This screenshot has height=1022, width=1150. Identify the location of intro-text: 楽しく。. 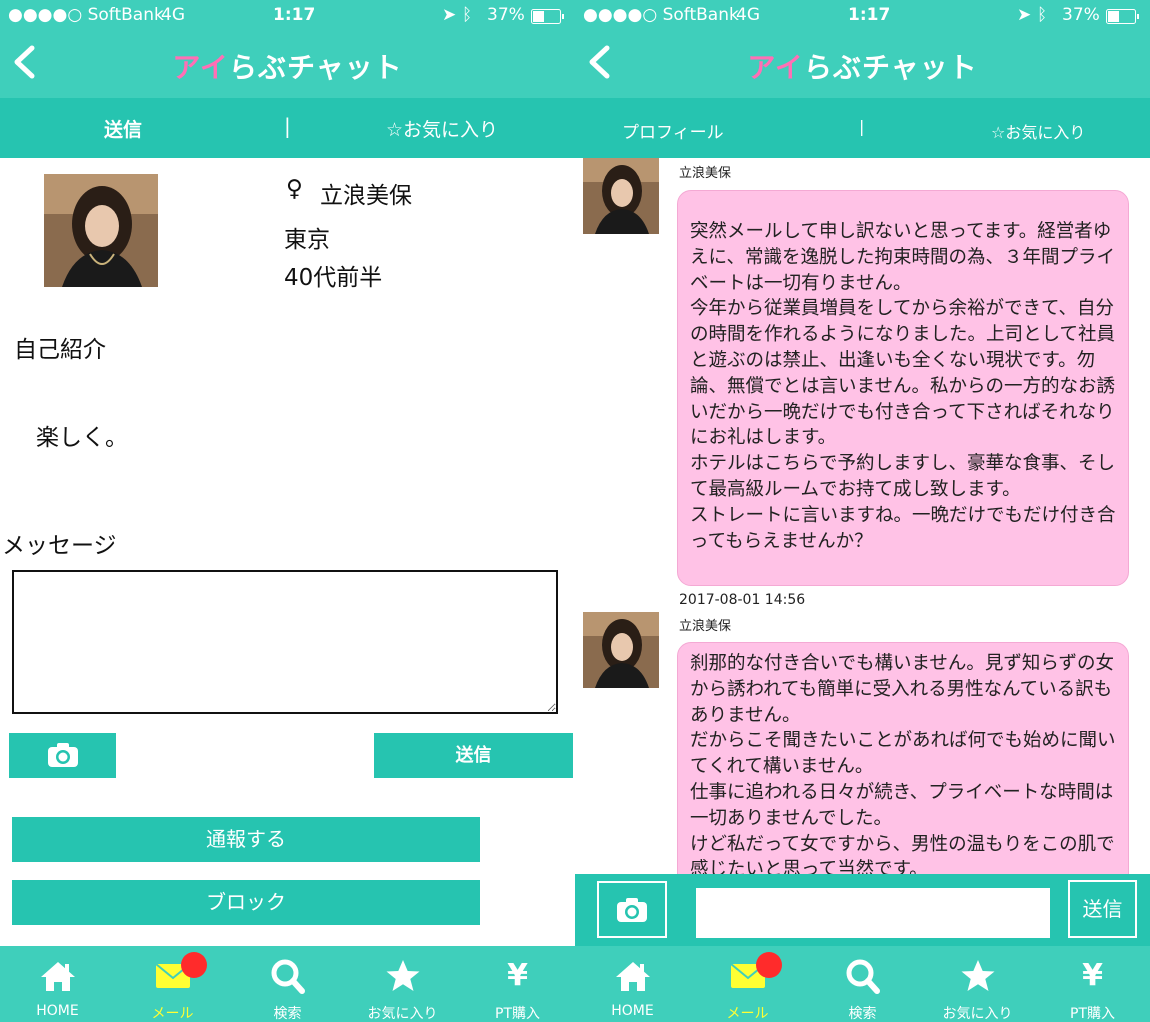
(82, 438).